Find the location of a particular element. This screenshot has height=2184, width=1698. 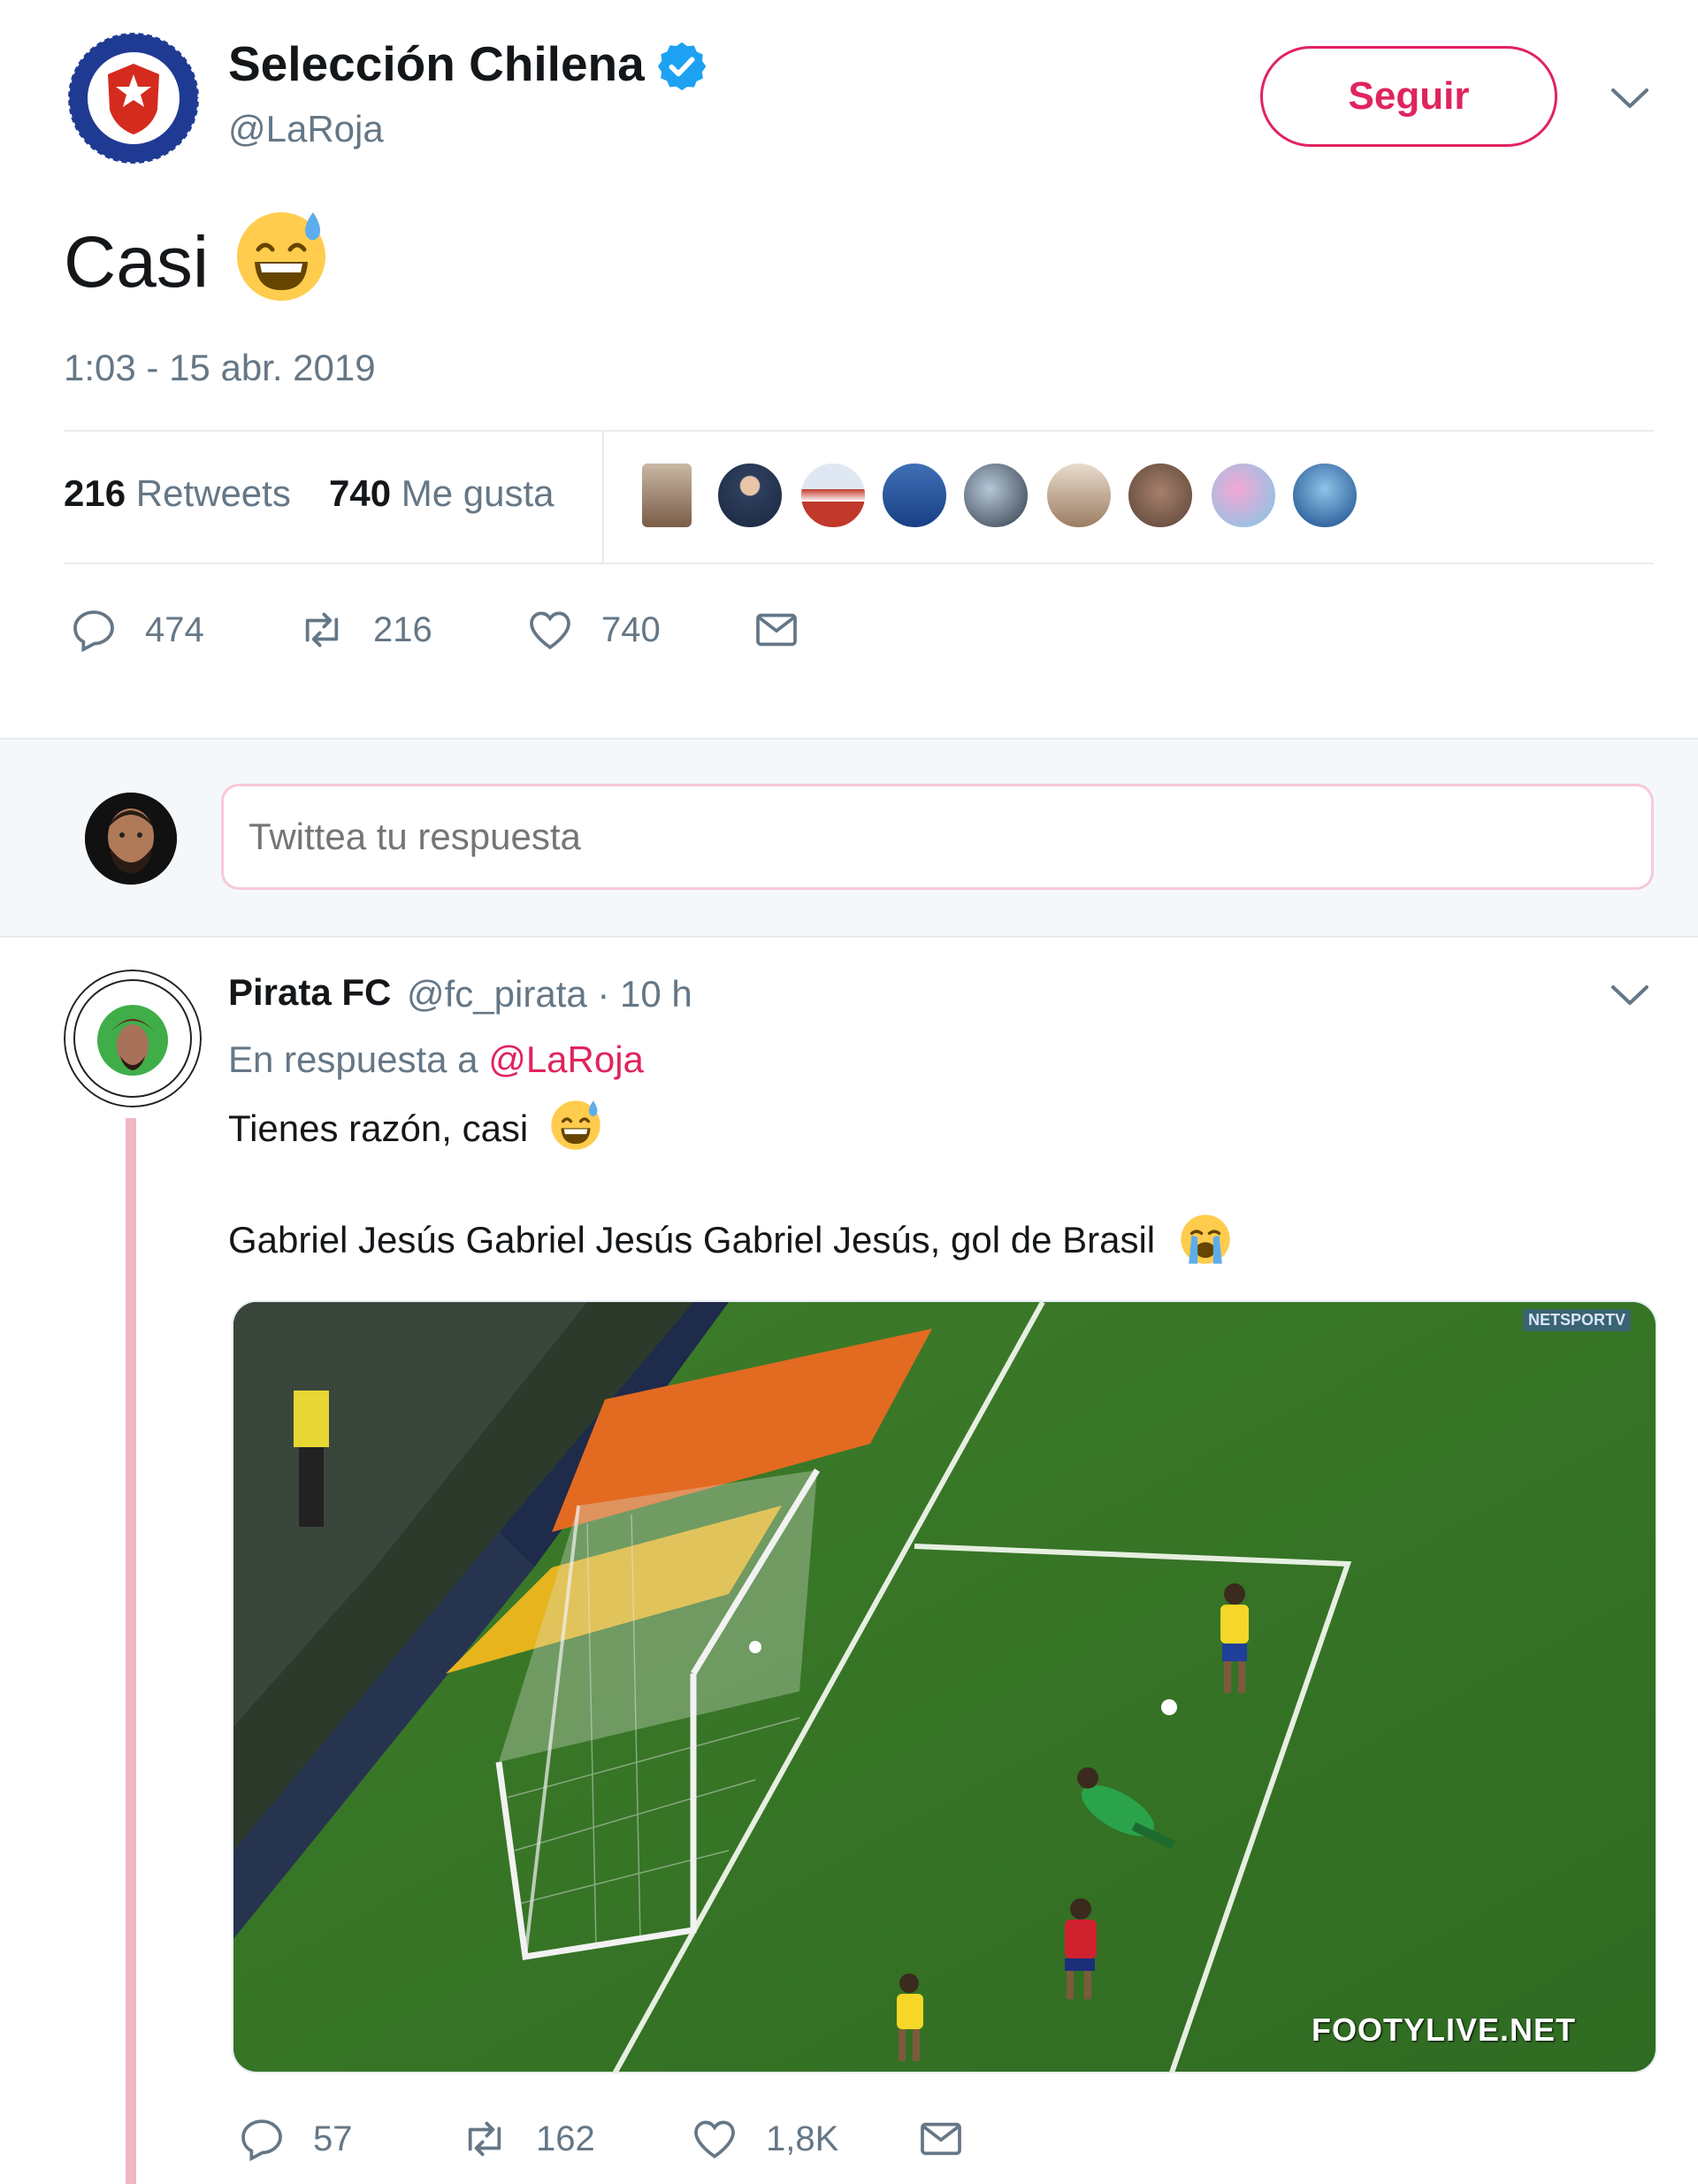

stats-separator is located at coordinates (603, 497).